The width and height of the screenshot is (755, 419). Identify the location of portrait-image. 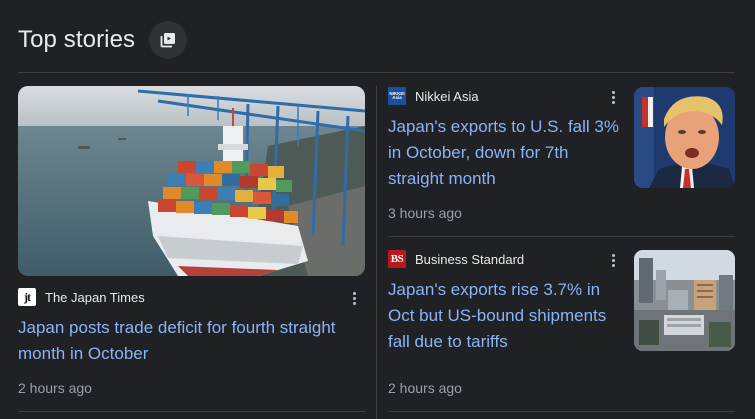
(684, 137).